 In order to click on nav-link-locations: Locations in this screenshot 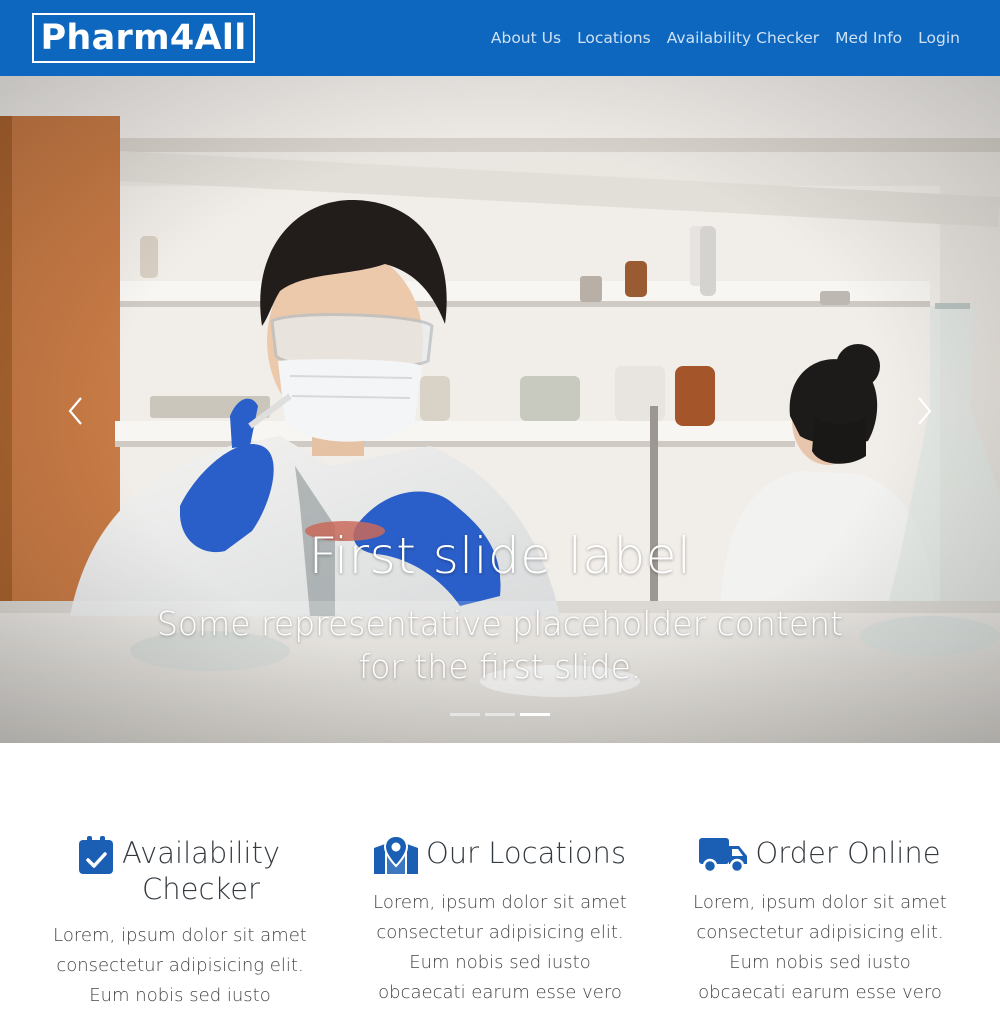, I will do `click(614, 38)`.